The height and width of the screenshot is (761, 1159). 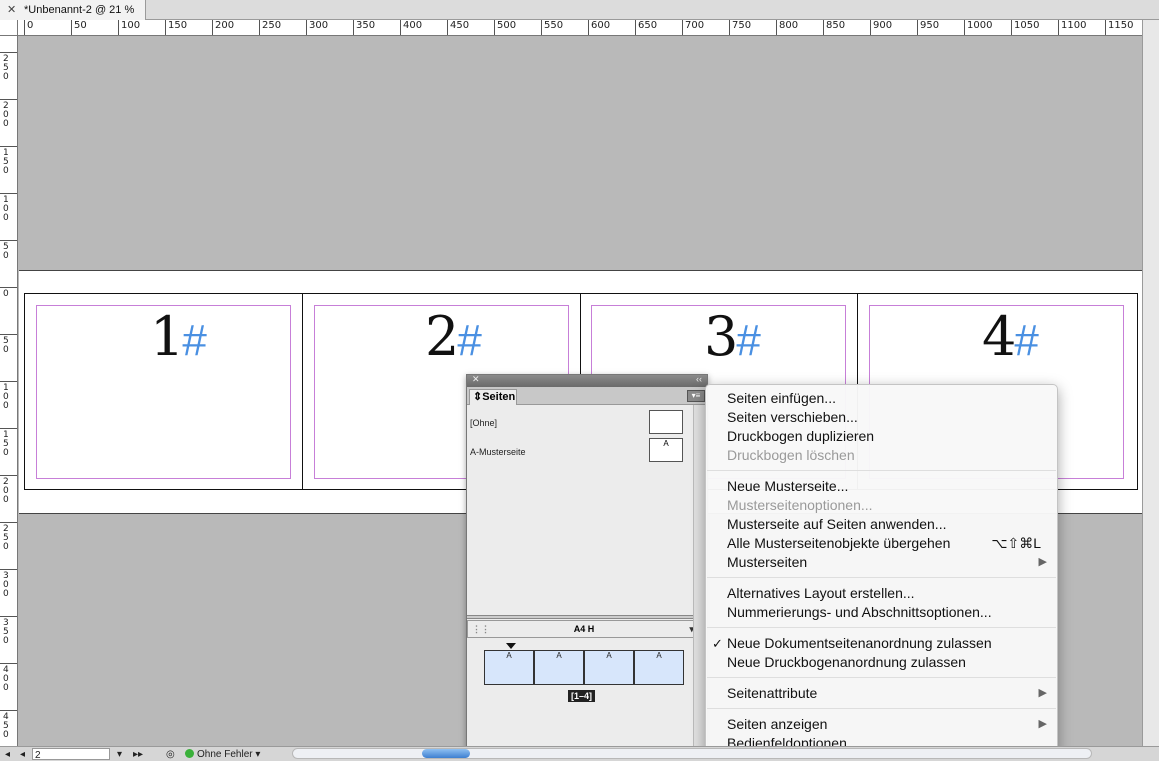 I want to click on master-thumb-none, so click(x=666, y=422).